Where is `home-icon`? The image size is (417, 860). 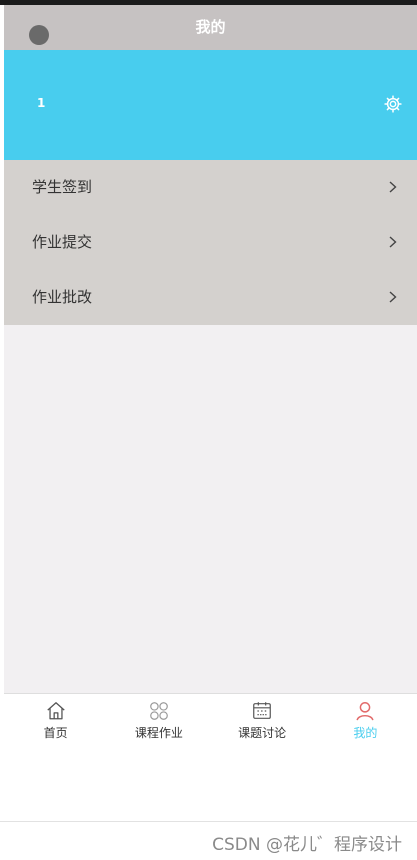
home-icon is located at coordinates (55, 711).